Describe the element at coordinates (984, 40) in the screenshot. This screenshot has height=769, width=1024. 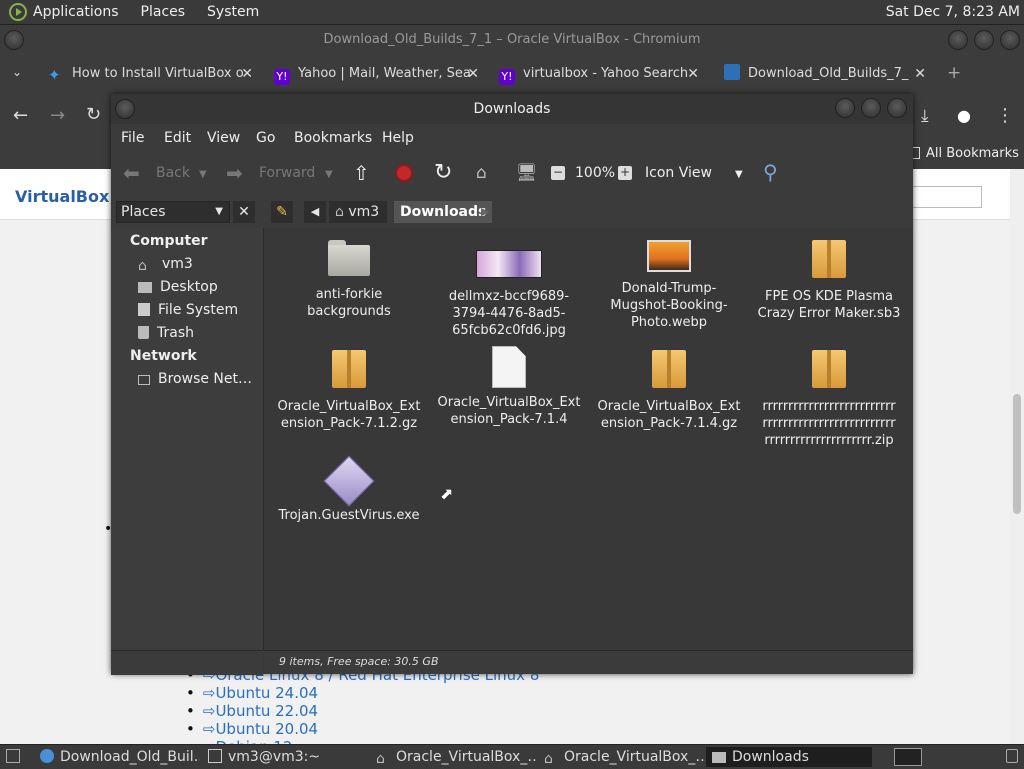
I see `maximize-icon` at that location.